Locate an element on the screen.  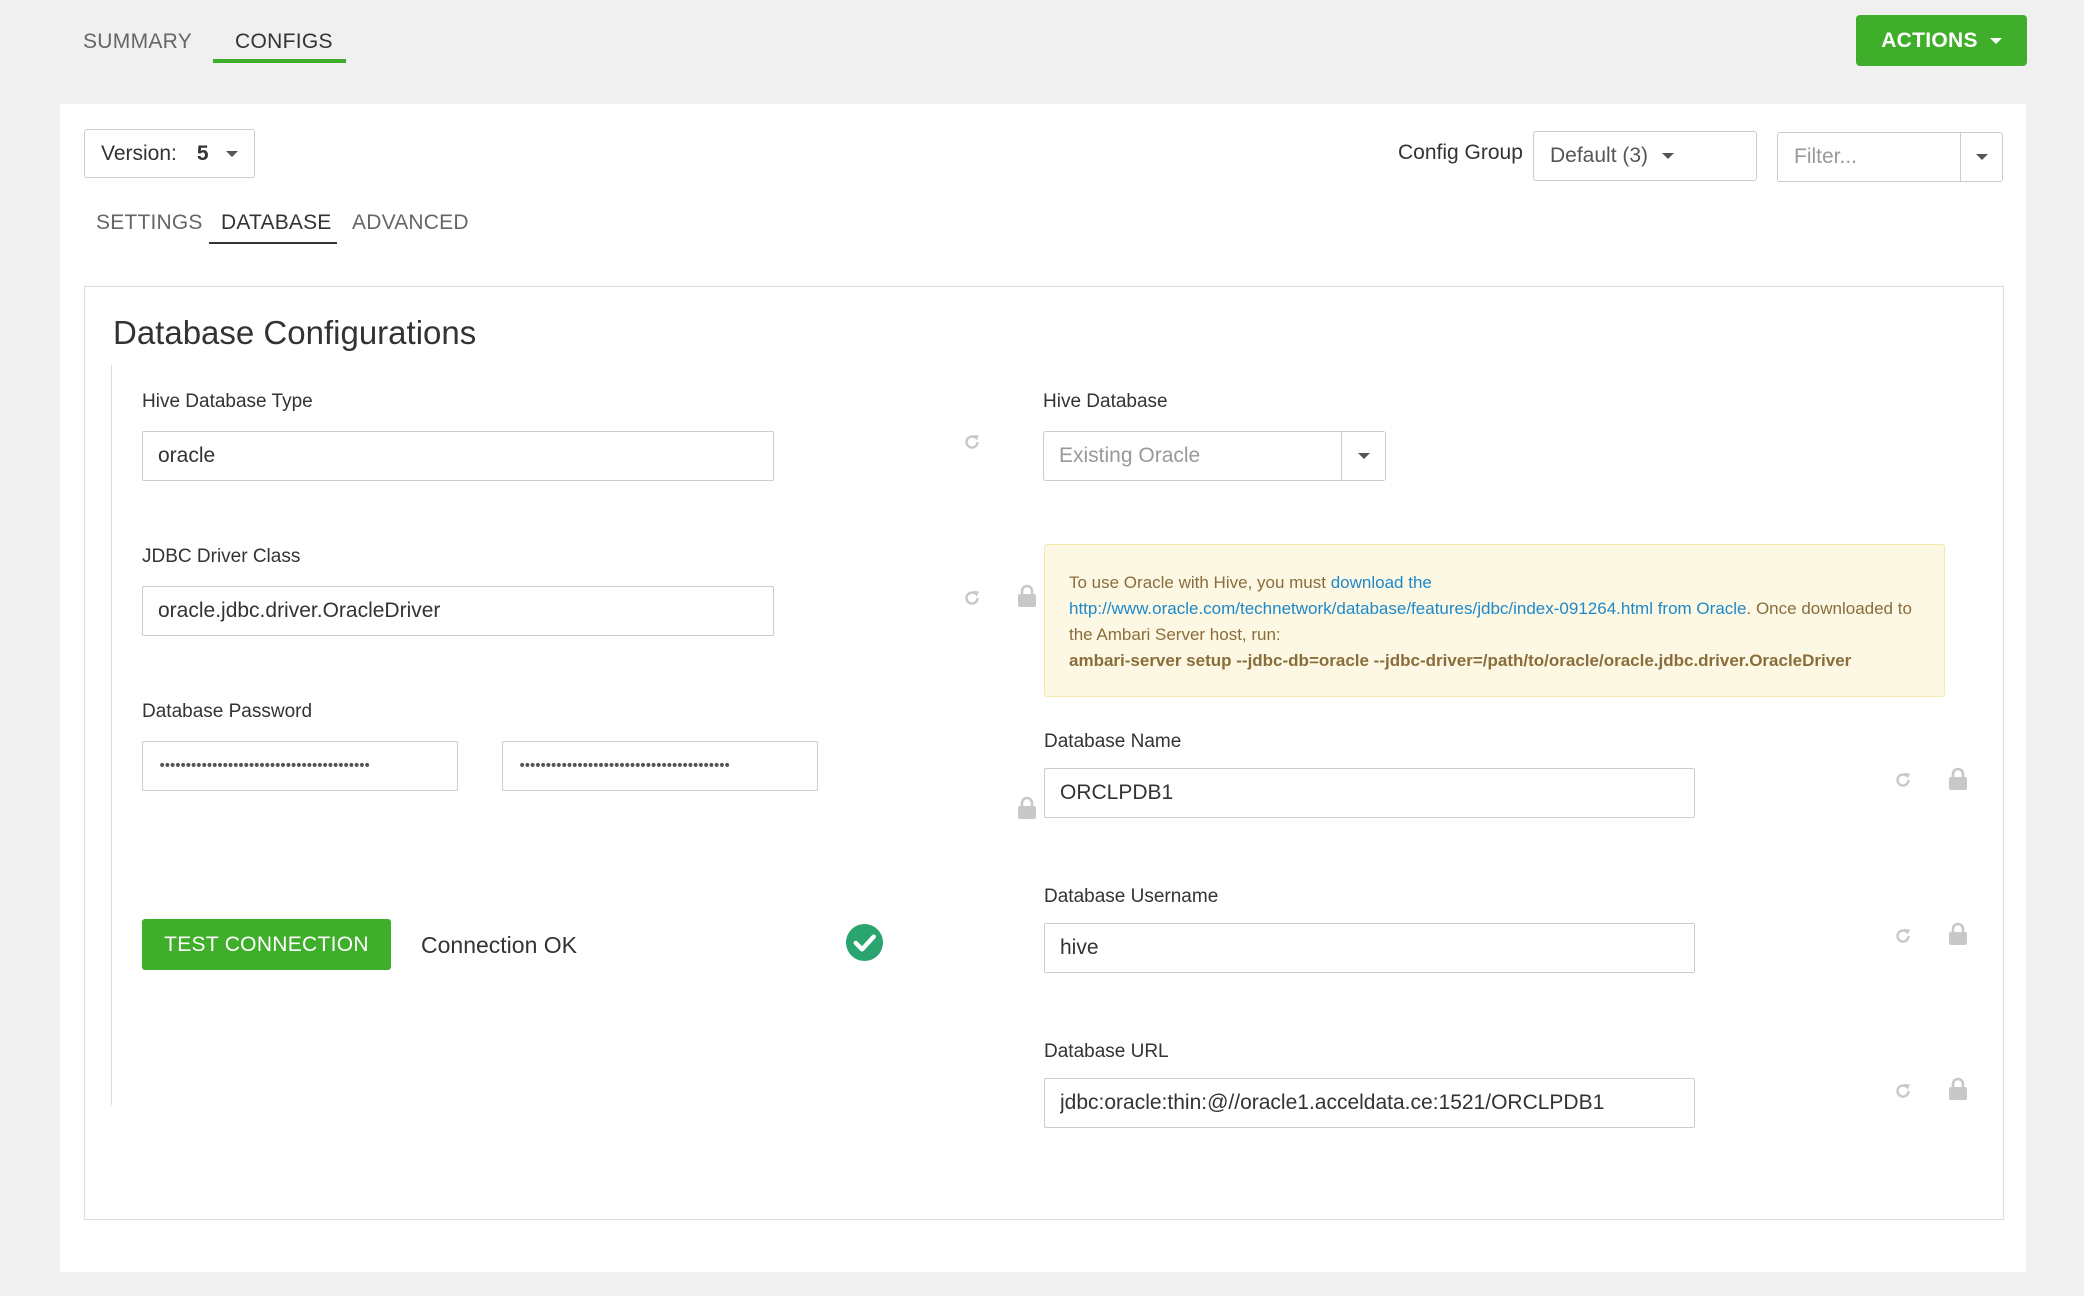
filter-dropdown-button is located at coordinates (1981, 157).